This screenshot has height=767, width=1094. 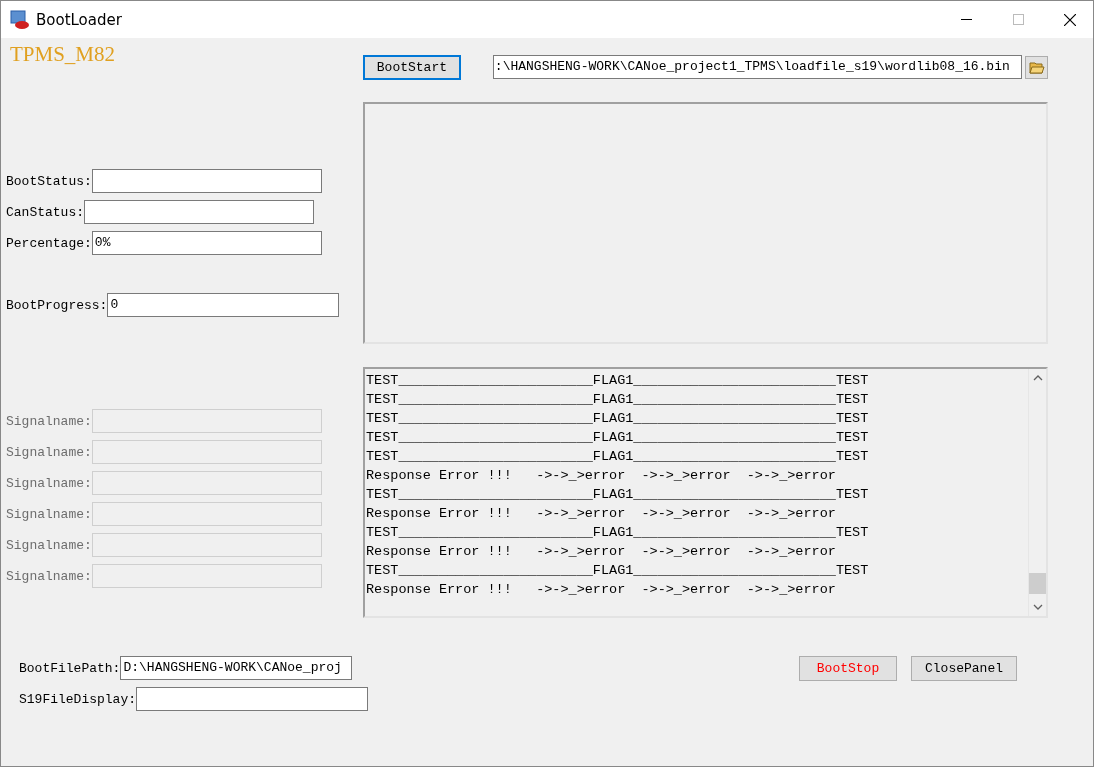 I want to click on panel-button: ClosePanel, so click(x=964, y=668).